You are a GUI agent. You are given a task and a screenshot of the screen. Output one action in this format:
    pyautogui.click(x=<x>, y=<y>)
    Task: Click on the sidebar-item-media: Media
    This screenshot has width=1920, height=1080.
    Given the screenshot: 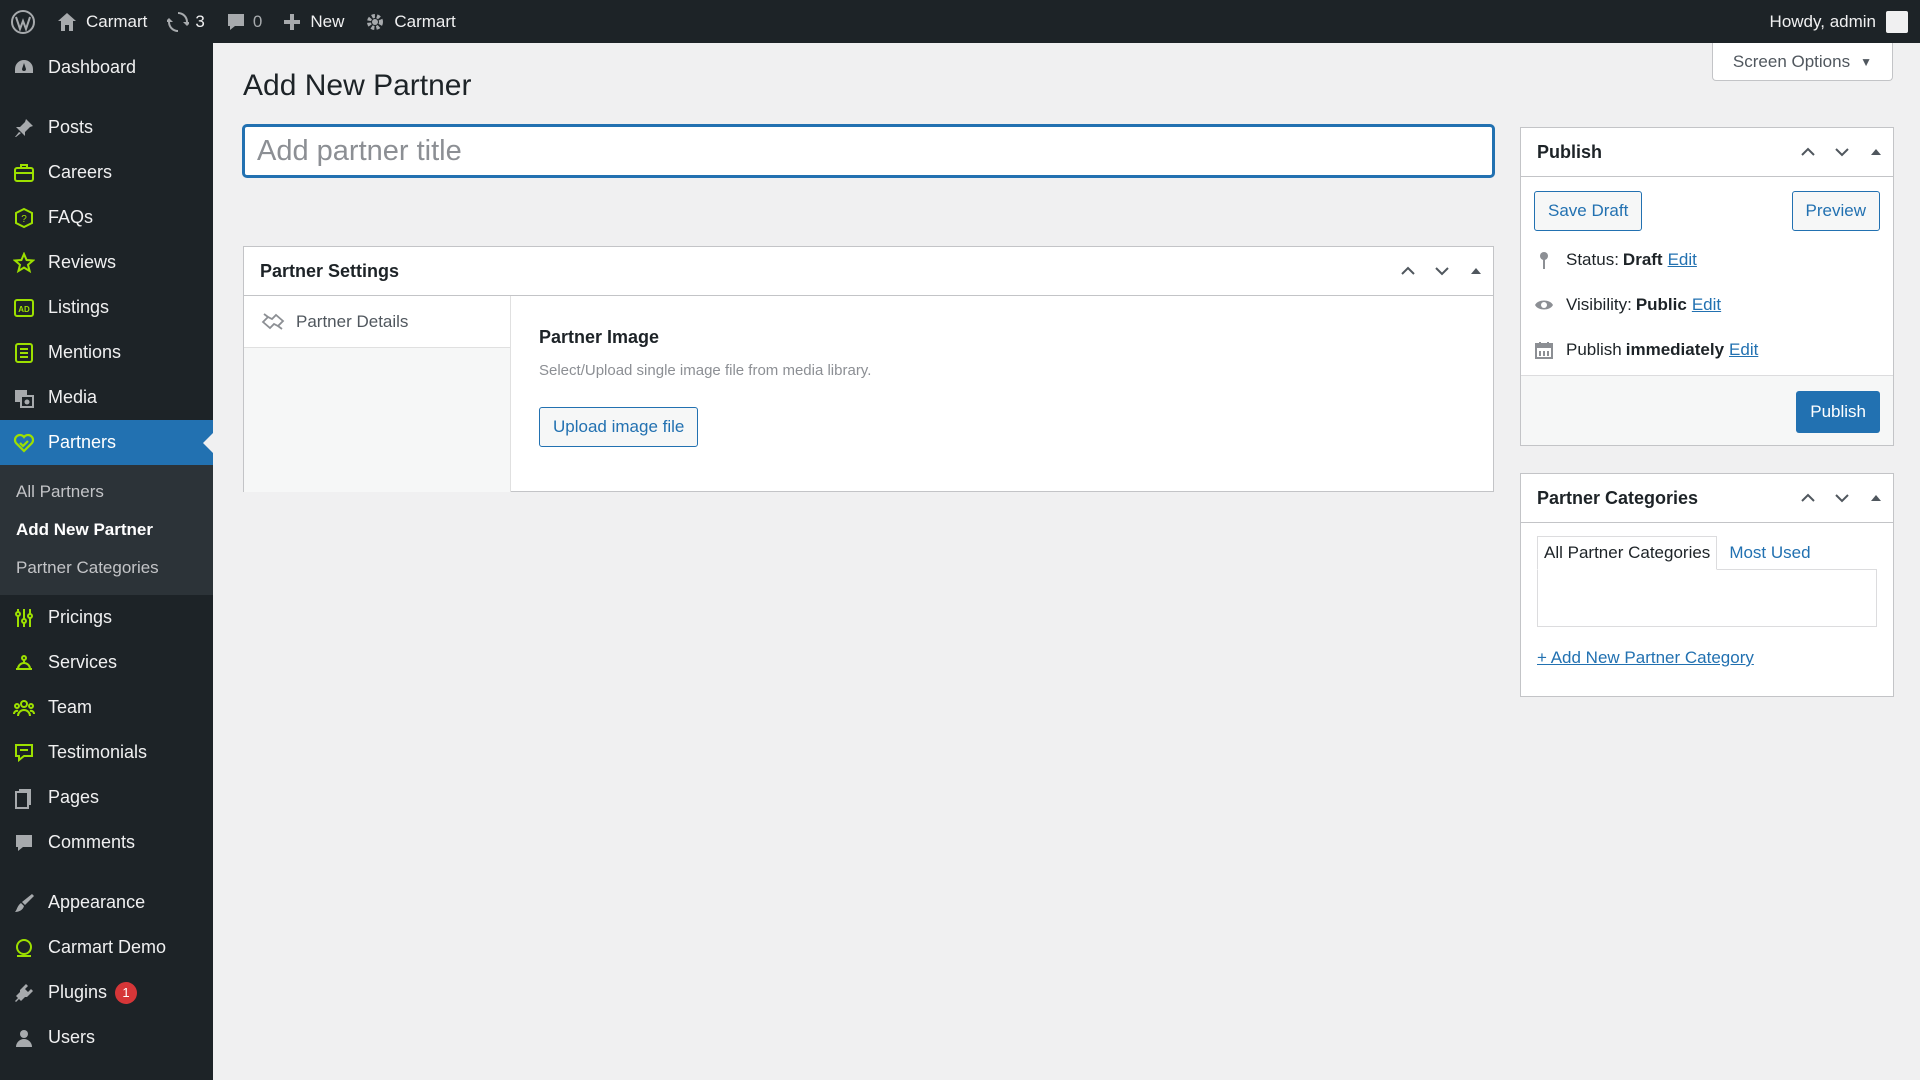 What is the action you would take?
    pyautogui.click(x=106, y=397)
    